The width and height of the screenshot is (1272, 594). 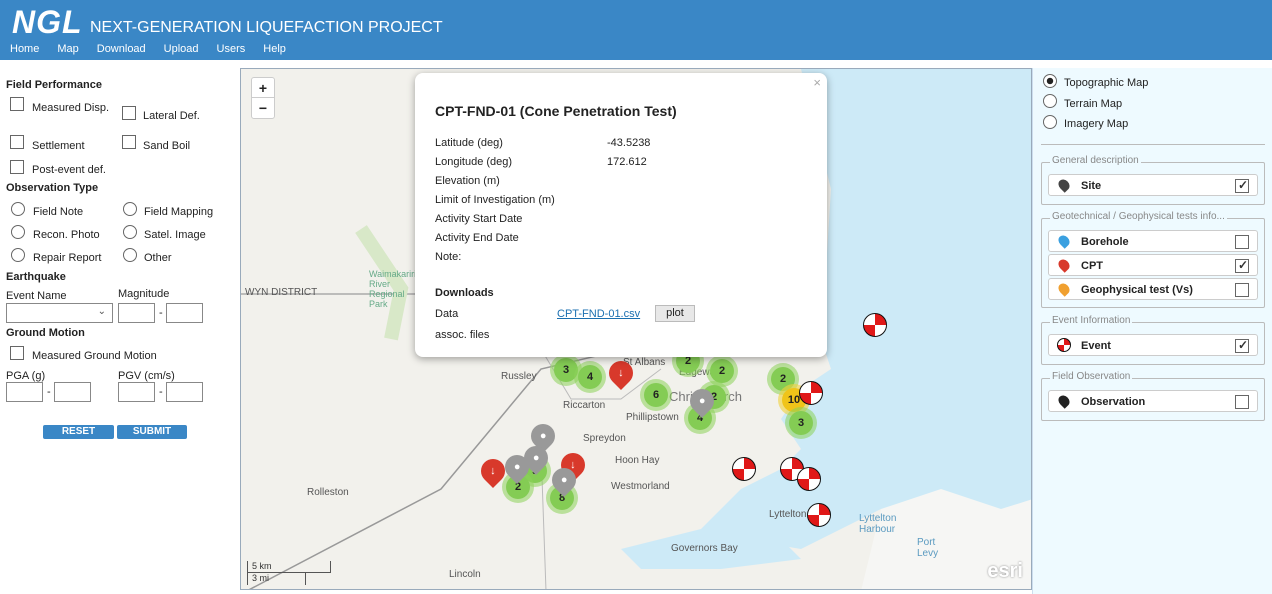 What do you see at coordinates (94, 356) in the screenshot?
I see `measured-ground-motion-label: Measured Ground Motion` at bounding box center [94, 356].